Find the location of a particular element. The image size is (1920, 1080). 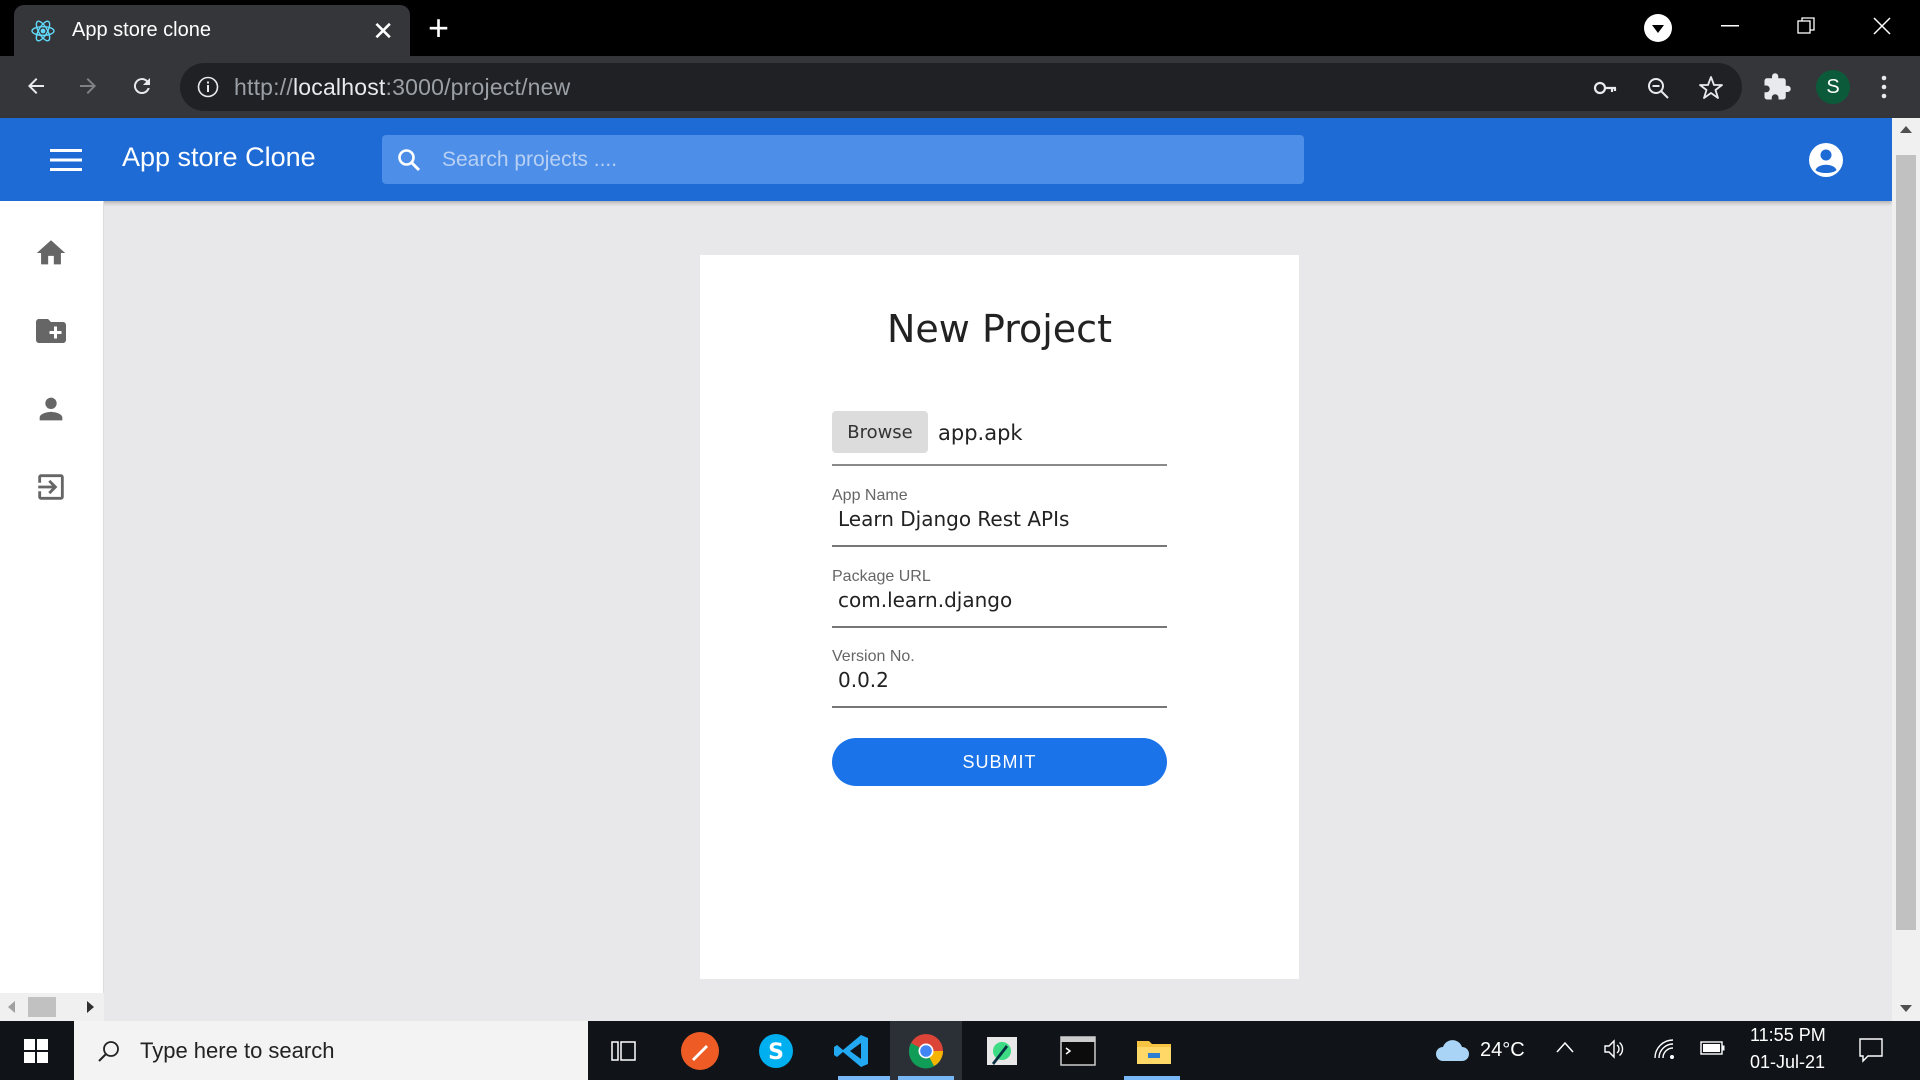

sidebar-item-logout is located at coordinates (51, 487).